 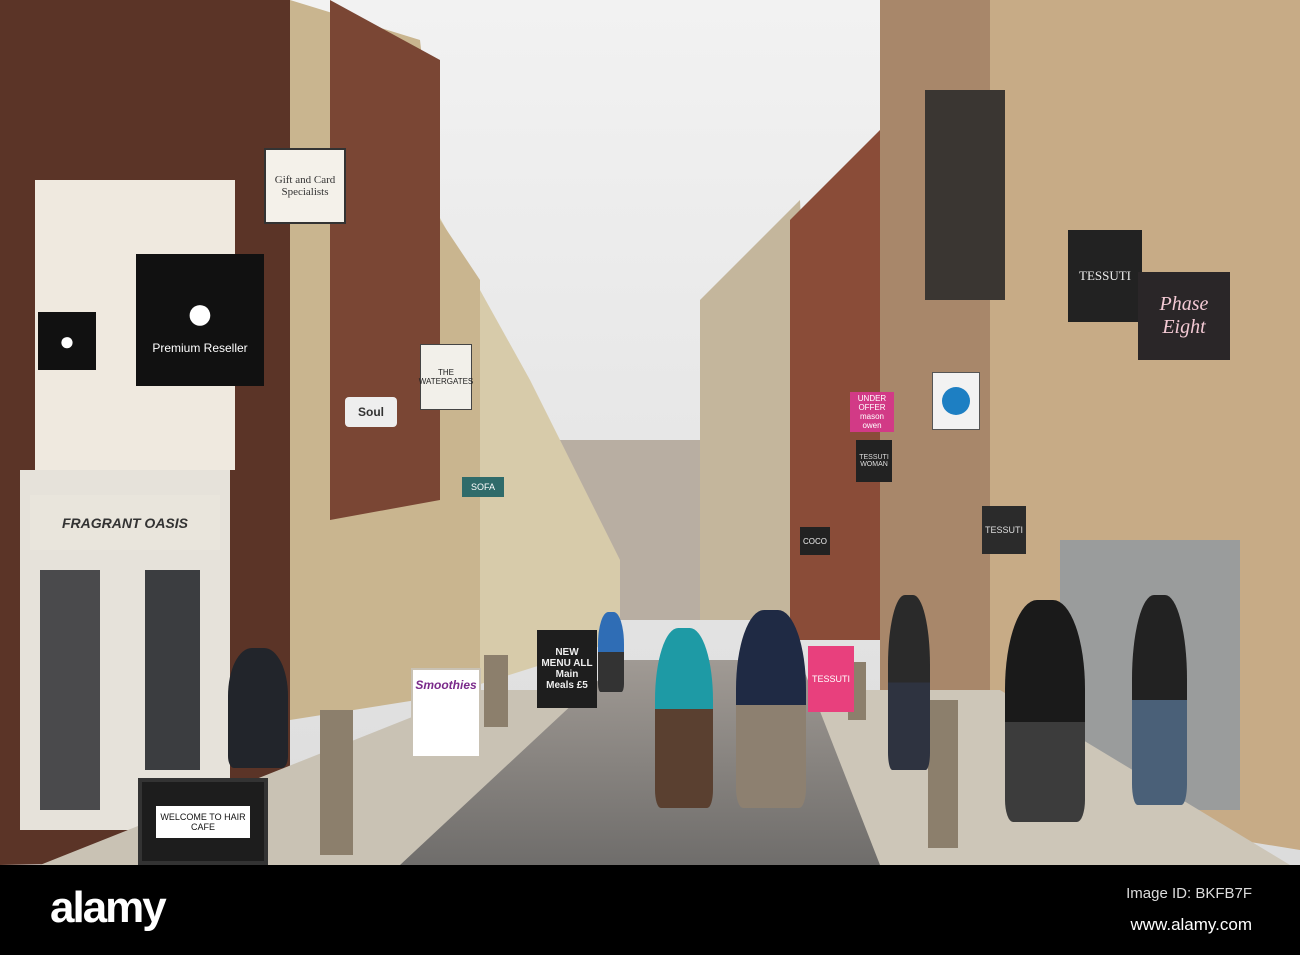 I want to click on image-id: Image ID: BKFB7F, so click(x=1189, y=893).